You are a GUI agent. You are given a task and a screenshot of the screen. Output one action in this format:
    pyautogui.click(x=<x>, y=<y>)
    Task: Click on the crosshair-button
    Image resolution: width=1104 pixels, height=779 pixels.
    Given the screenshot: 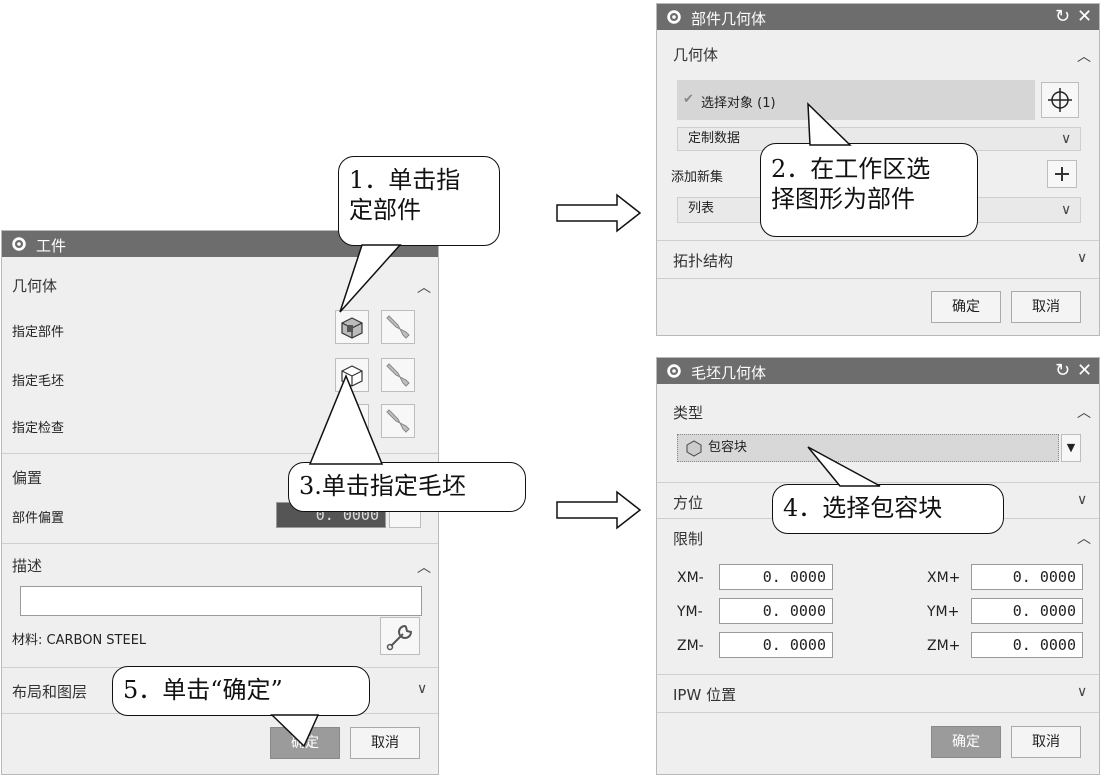 What is the action you would take?
    pyautogui.click(x=1060, y=100)
    